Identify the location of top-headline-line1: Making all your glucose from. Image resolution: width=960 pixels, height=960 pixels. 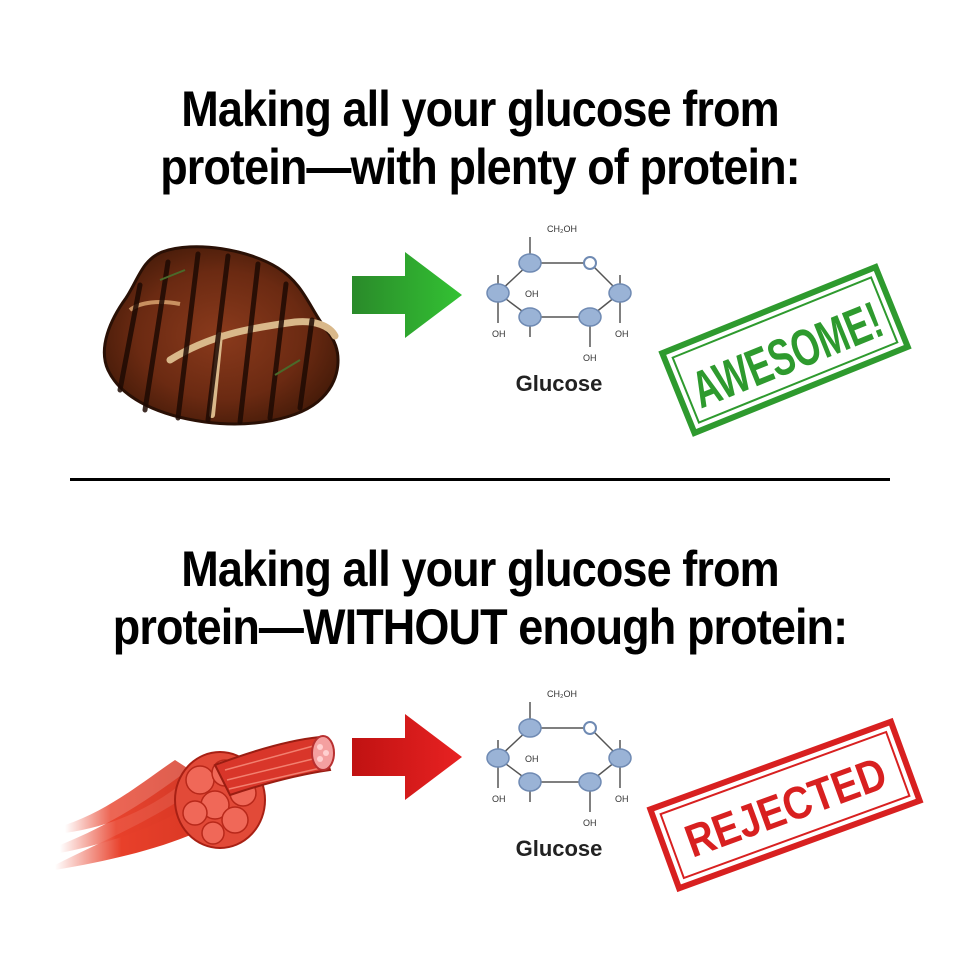
(480, 109).